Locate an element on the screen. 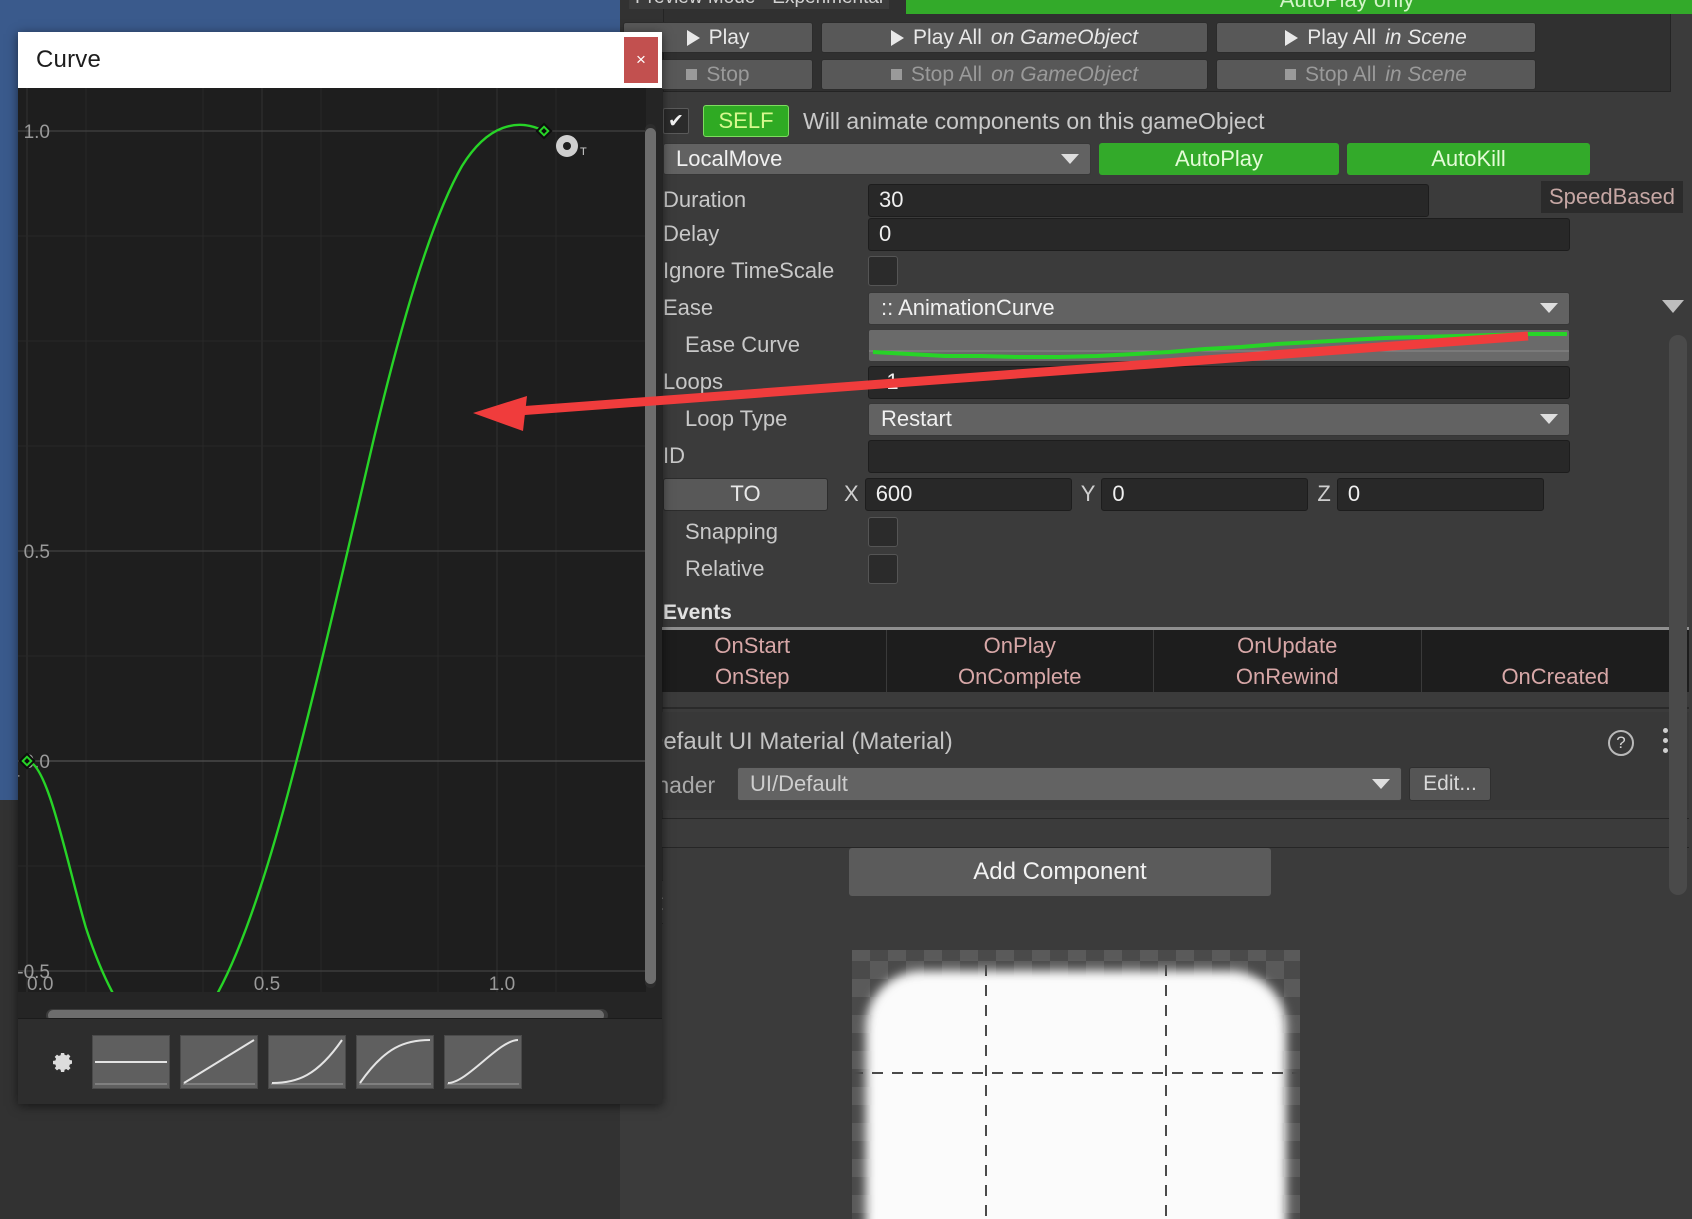 This screenshot has height=1219, width=1692. material-divider is located at coordinates (1154, 708).